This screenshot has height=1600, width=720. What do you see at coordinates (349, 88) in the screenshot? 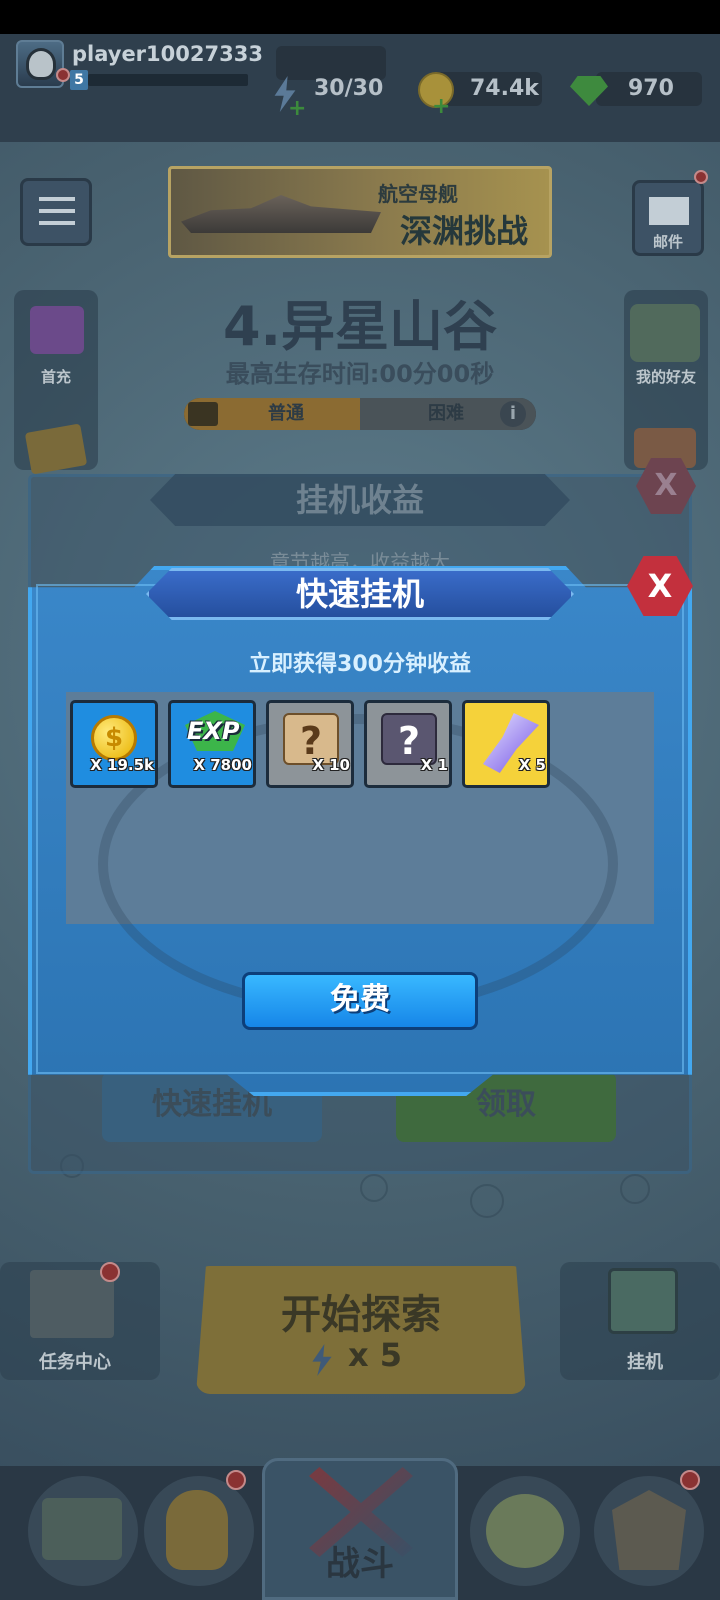
I see `energy-value: 30/30` at bounding box center [349, 88].